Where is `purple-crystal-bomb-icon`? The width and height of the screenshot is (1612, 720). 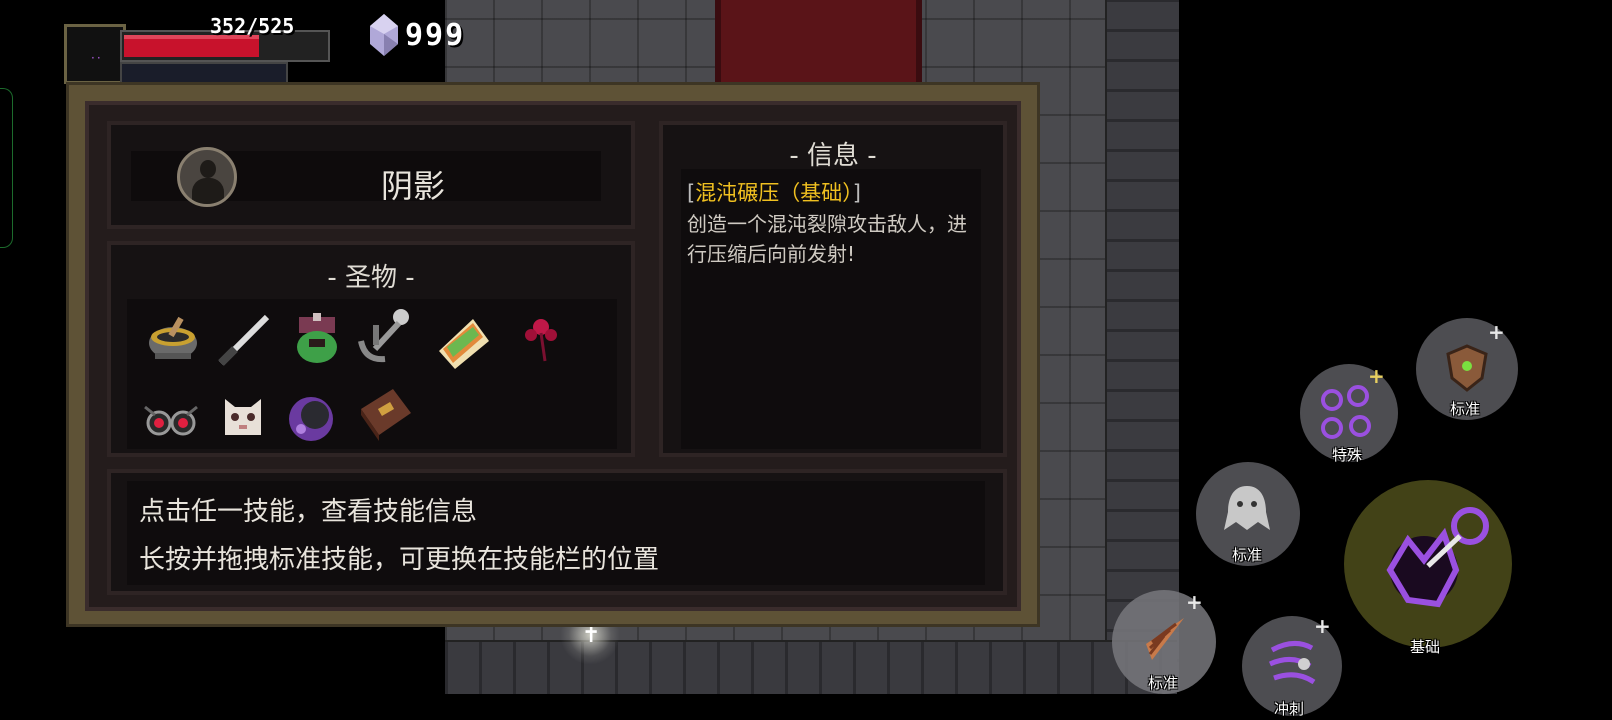
purple-crystal-bomb-icon is located at coordinates (311, 415).